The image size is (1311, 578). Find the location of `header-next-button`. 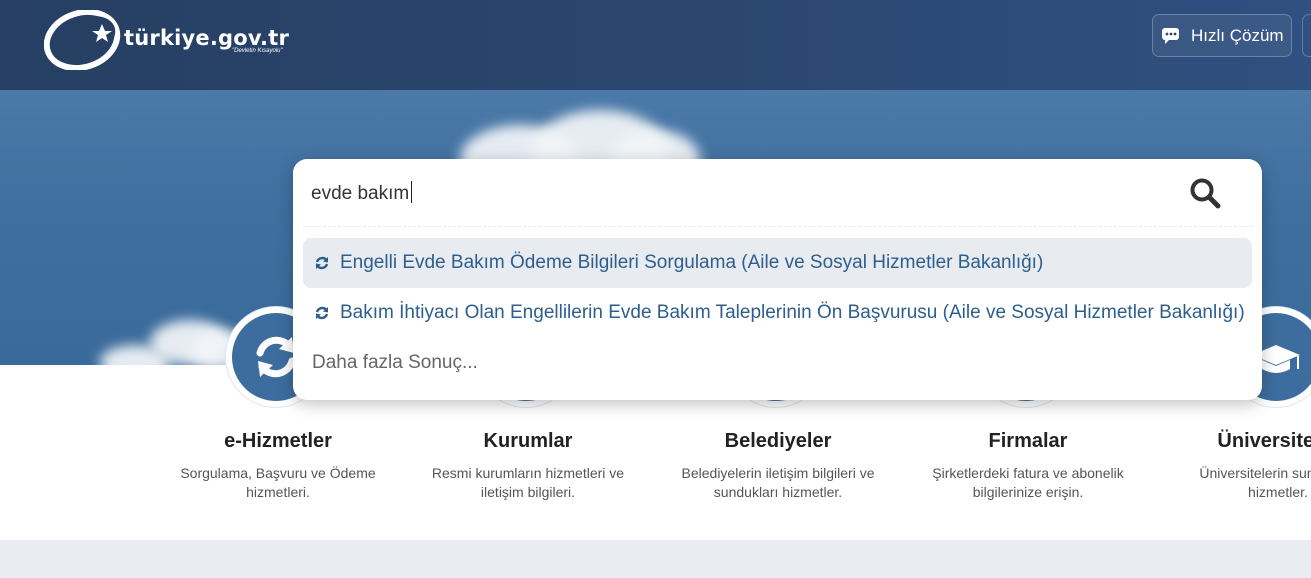

header-next-button is located at coordinates (1306, 35).